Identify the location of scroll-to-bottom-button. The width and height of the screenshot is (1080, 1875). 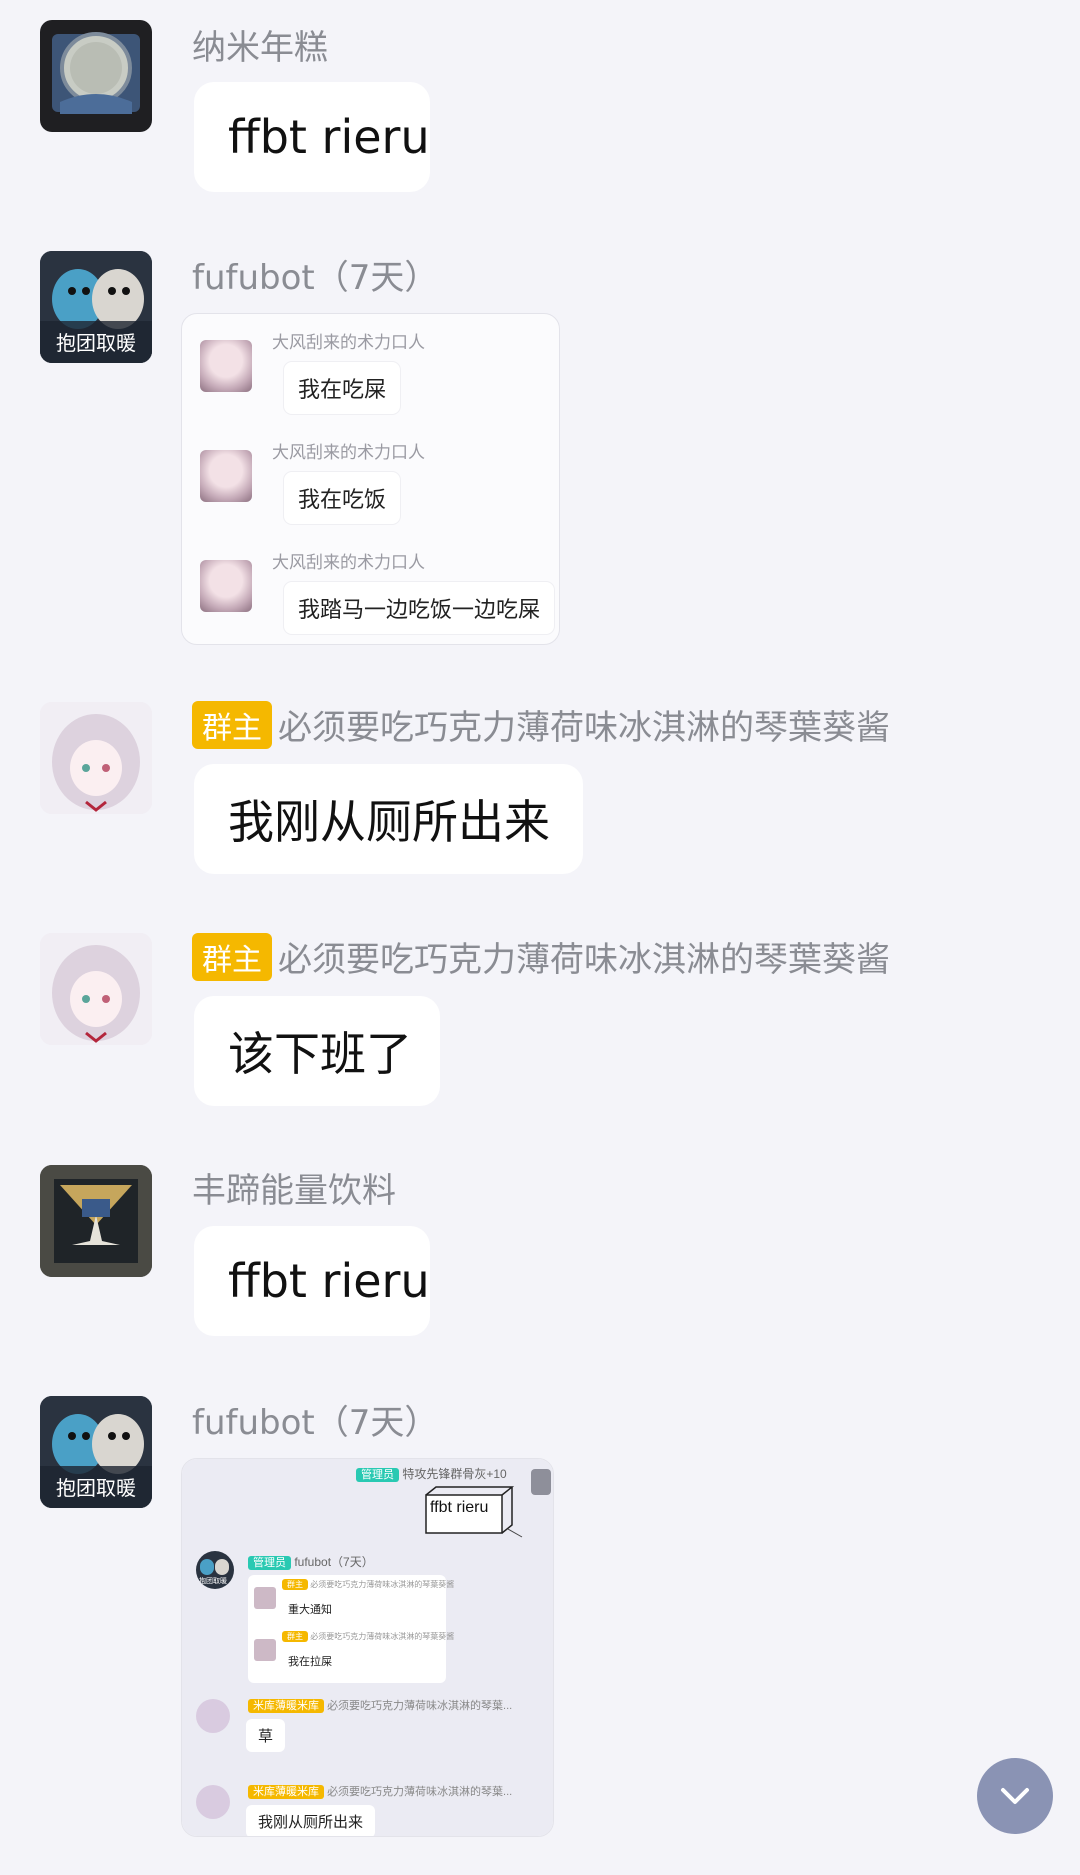
(1015, 1796).